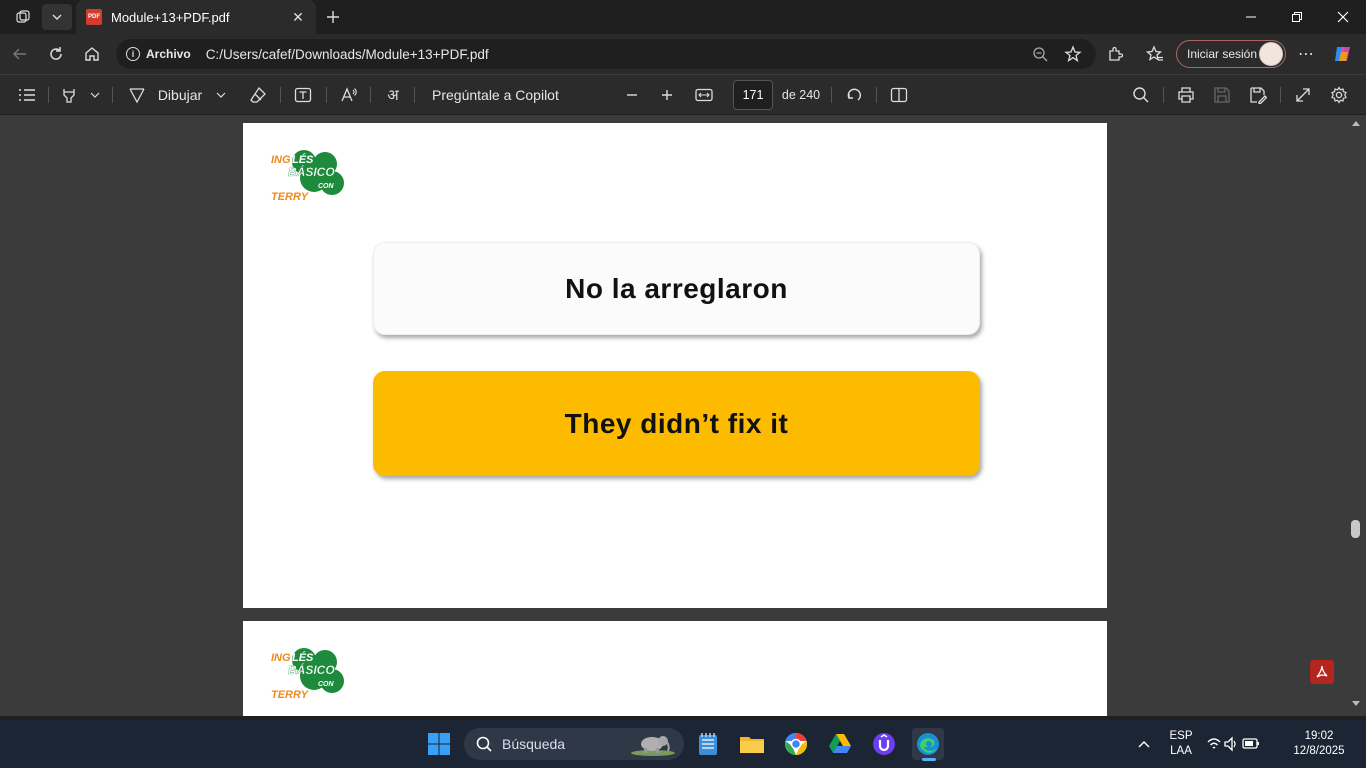  What do you see at coordinates (23, 17) in the screenshot?
I see `workspaces-icon` at bounding box center [23, 17].